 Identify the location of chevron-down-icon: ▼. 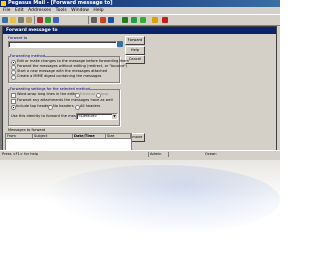
(114, 116).